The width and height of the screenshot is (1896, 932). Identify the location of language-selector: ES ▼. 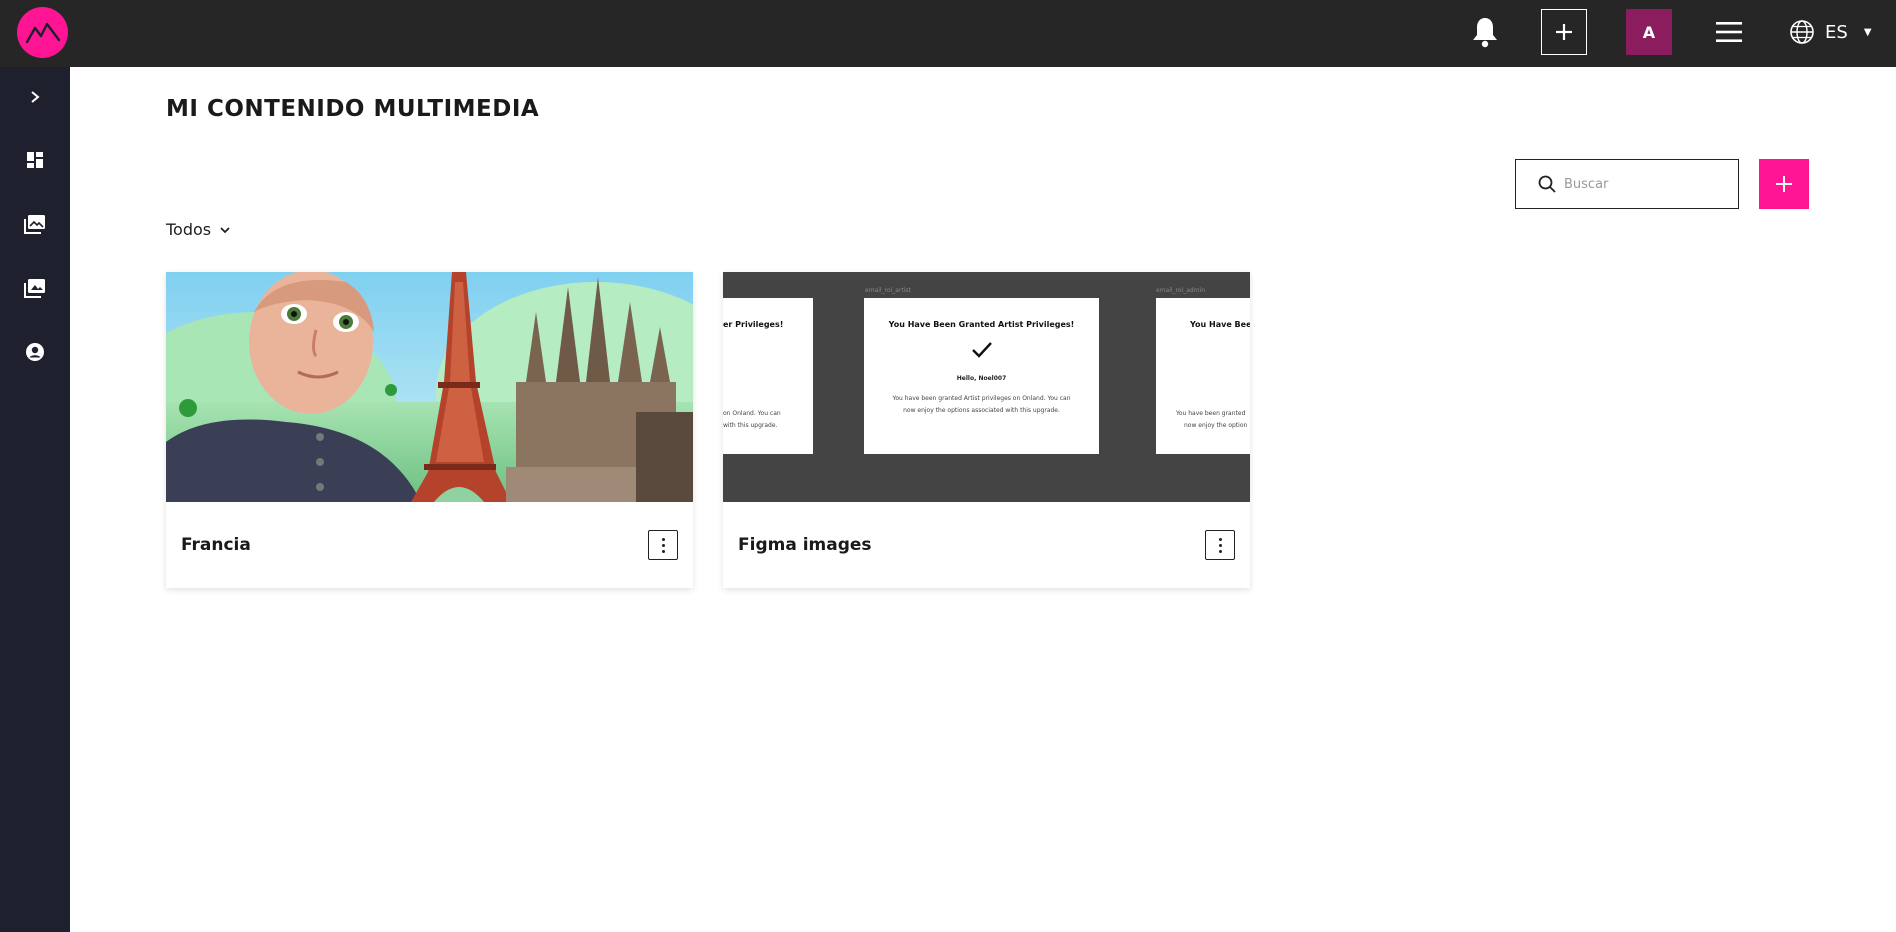
(1830, 32).